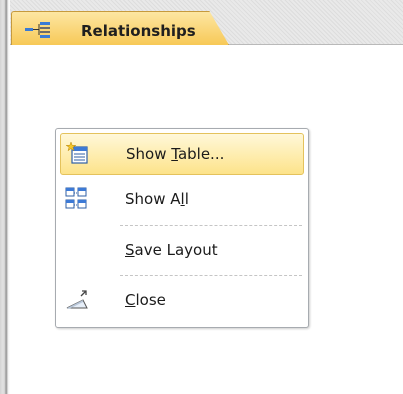 The image size is (403, 394). I want to click on close-menu-item: Close, so click(182, 301).